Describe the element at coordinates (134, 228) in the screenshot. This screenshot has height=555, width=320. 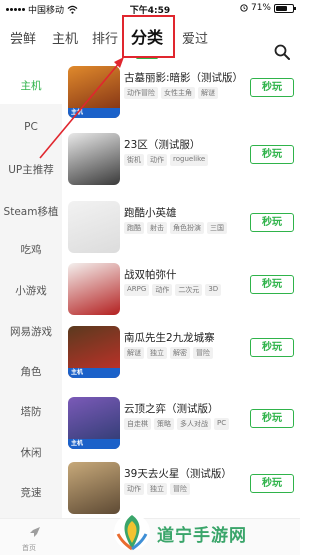
I see `game-tag: 跑酷` at that location.